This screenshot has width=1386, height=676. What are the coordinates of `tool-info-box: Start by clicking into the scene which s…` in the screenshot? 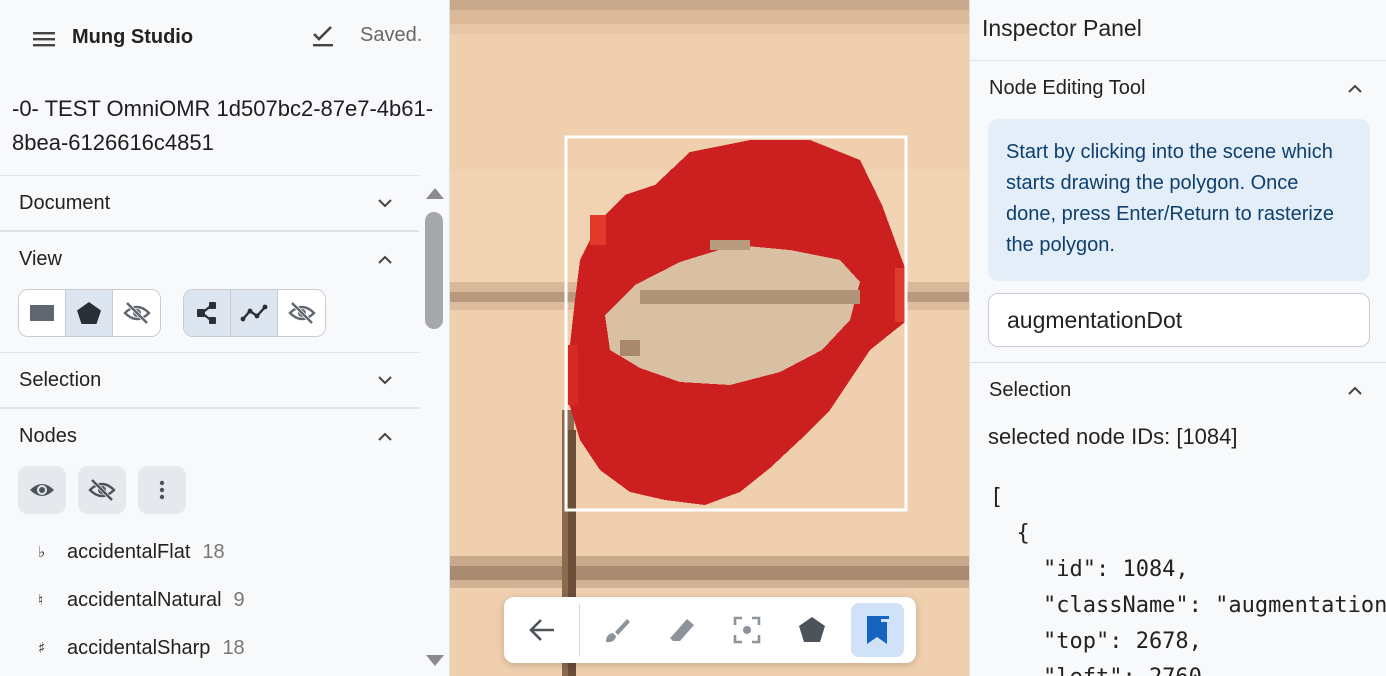 It's located at (1179, 200).